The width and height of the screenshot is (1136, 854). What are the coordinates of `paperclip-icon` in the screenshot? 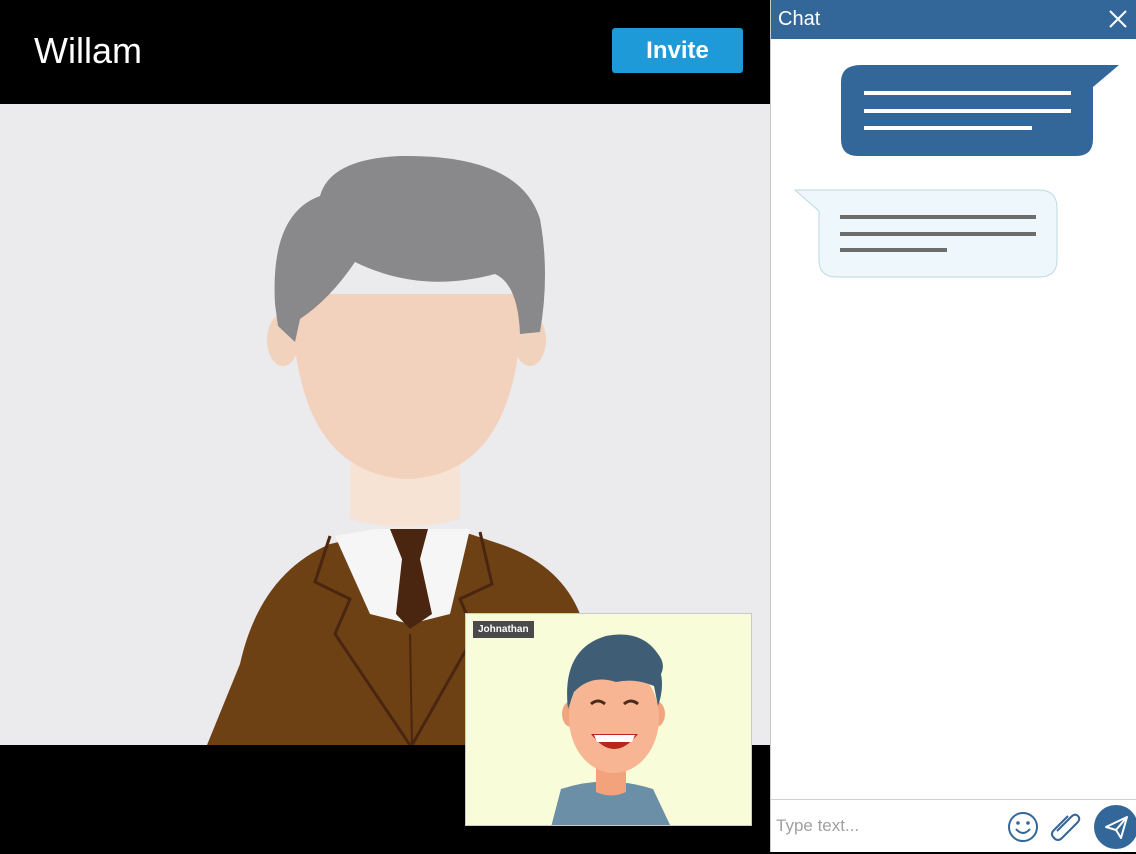 It's located at (1066, 827).